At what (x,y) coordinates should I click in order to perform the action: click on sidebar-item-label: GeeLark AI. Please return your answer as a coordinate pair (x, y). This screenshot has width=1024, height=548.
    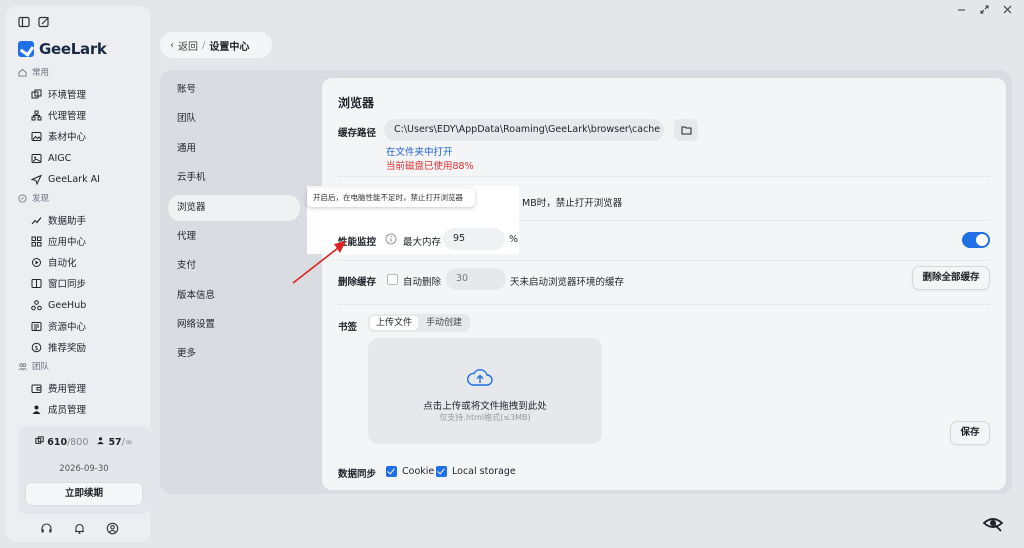
    Looking at the image, I should click on (74, 179).